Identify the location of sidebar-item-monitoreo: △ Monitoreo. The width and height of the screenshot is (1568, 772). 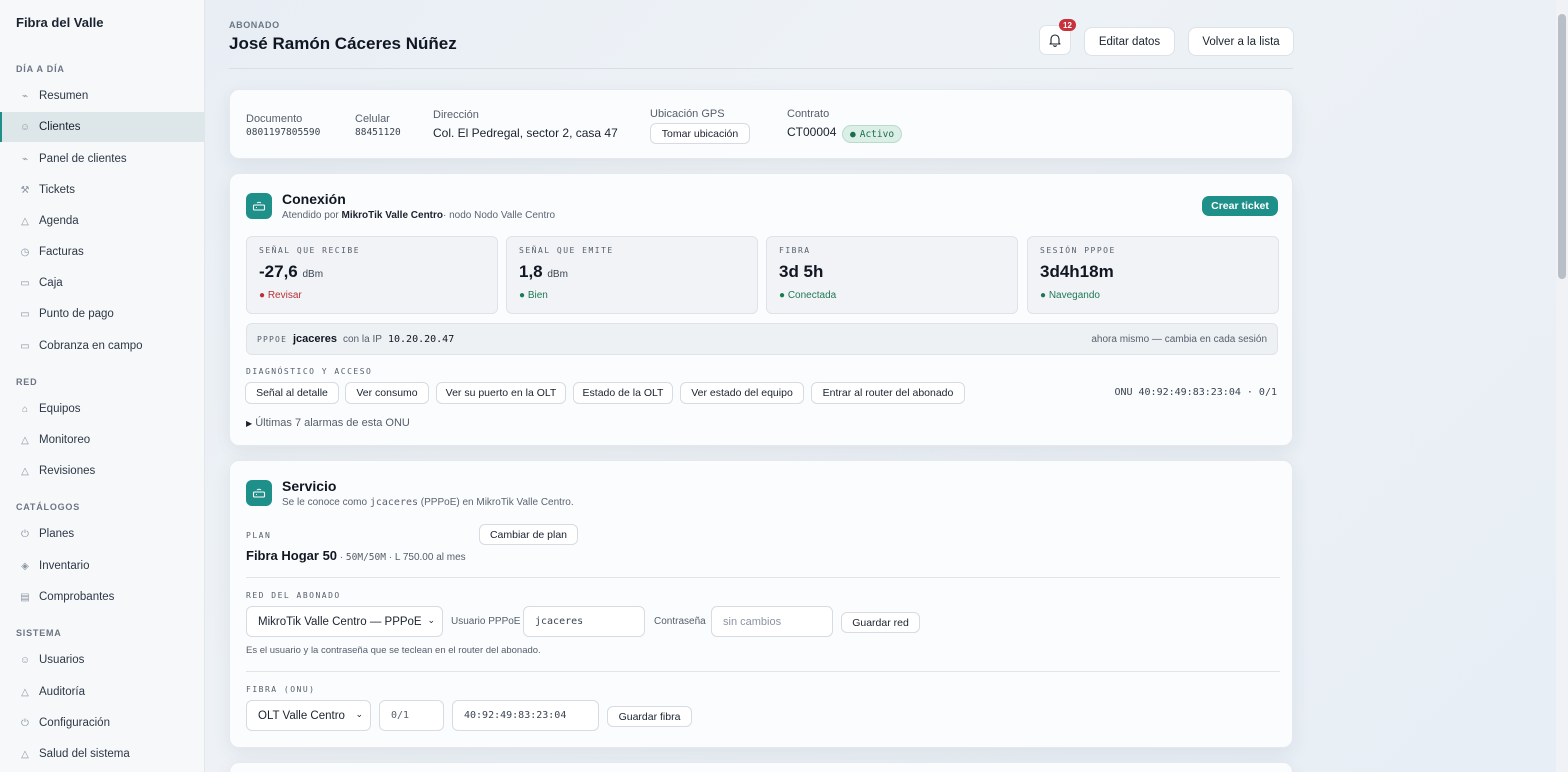
(102, 440).